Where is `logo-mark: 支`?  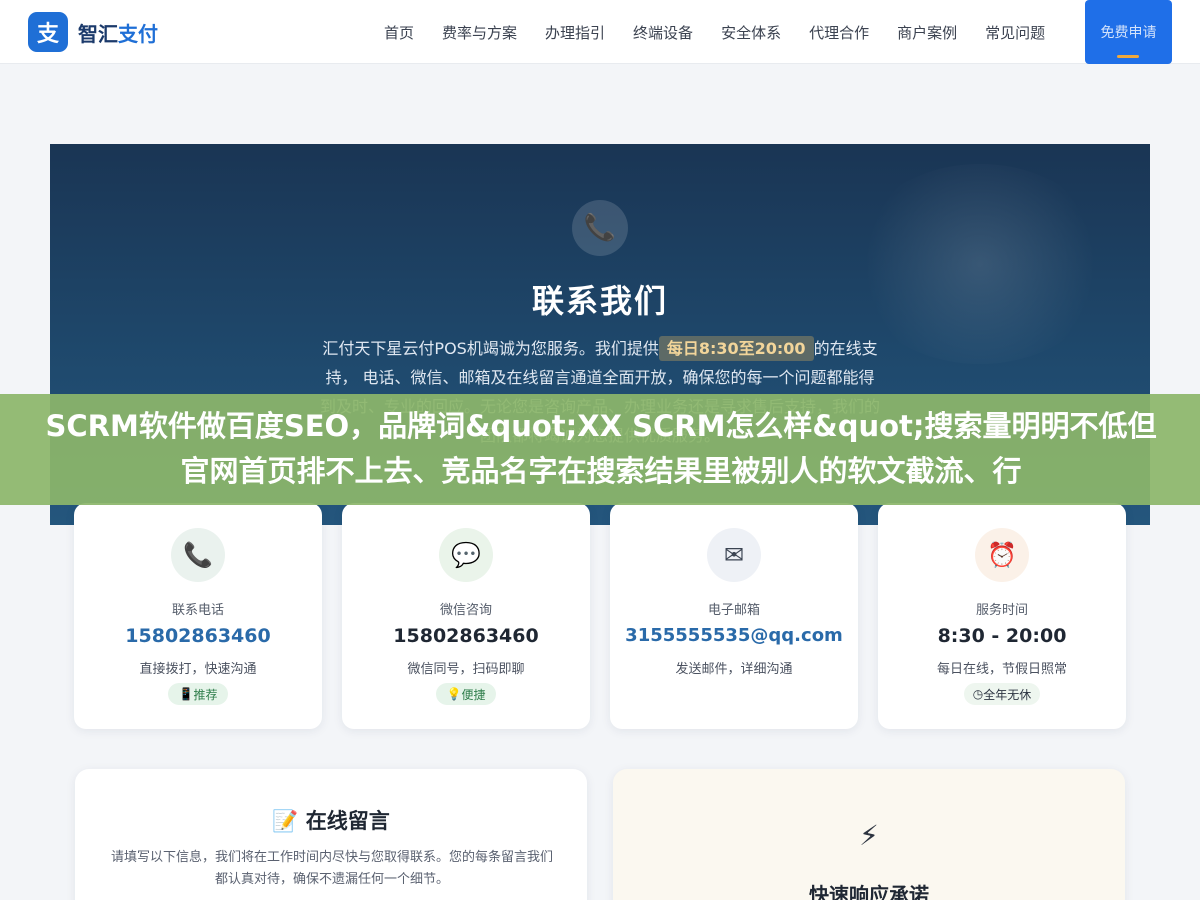 logo-mark: 支 is located at coordinates (48, 32).